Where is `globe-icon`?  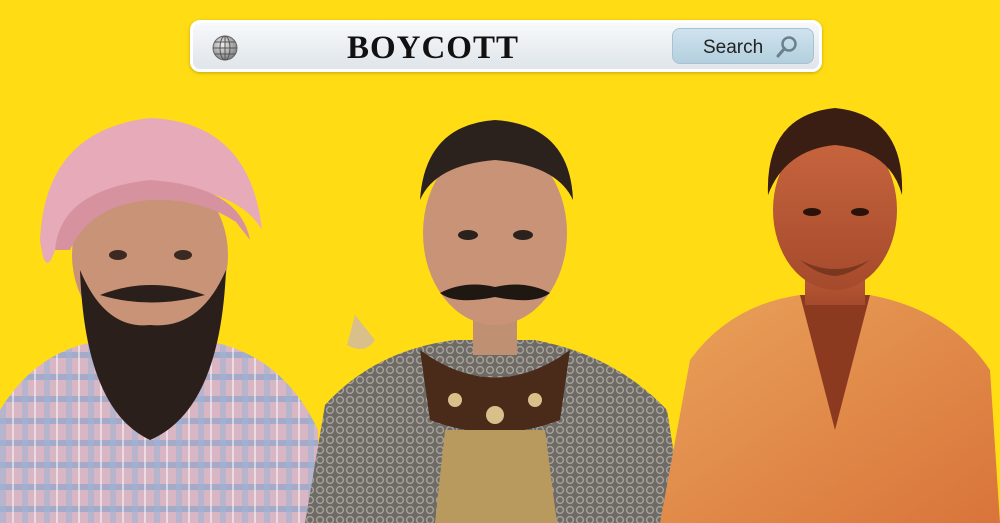
globe-icon is located at coordinates (225, 48).